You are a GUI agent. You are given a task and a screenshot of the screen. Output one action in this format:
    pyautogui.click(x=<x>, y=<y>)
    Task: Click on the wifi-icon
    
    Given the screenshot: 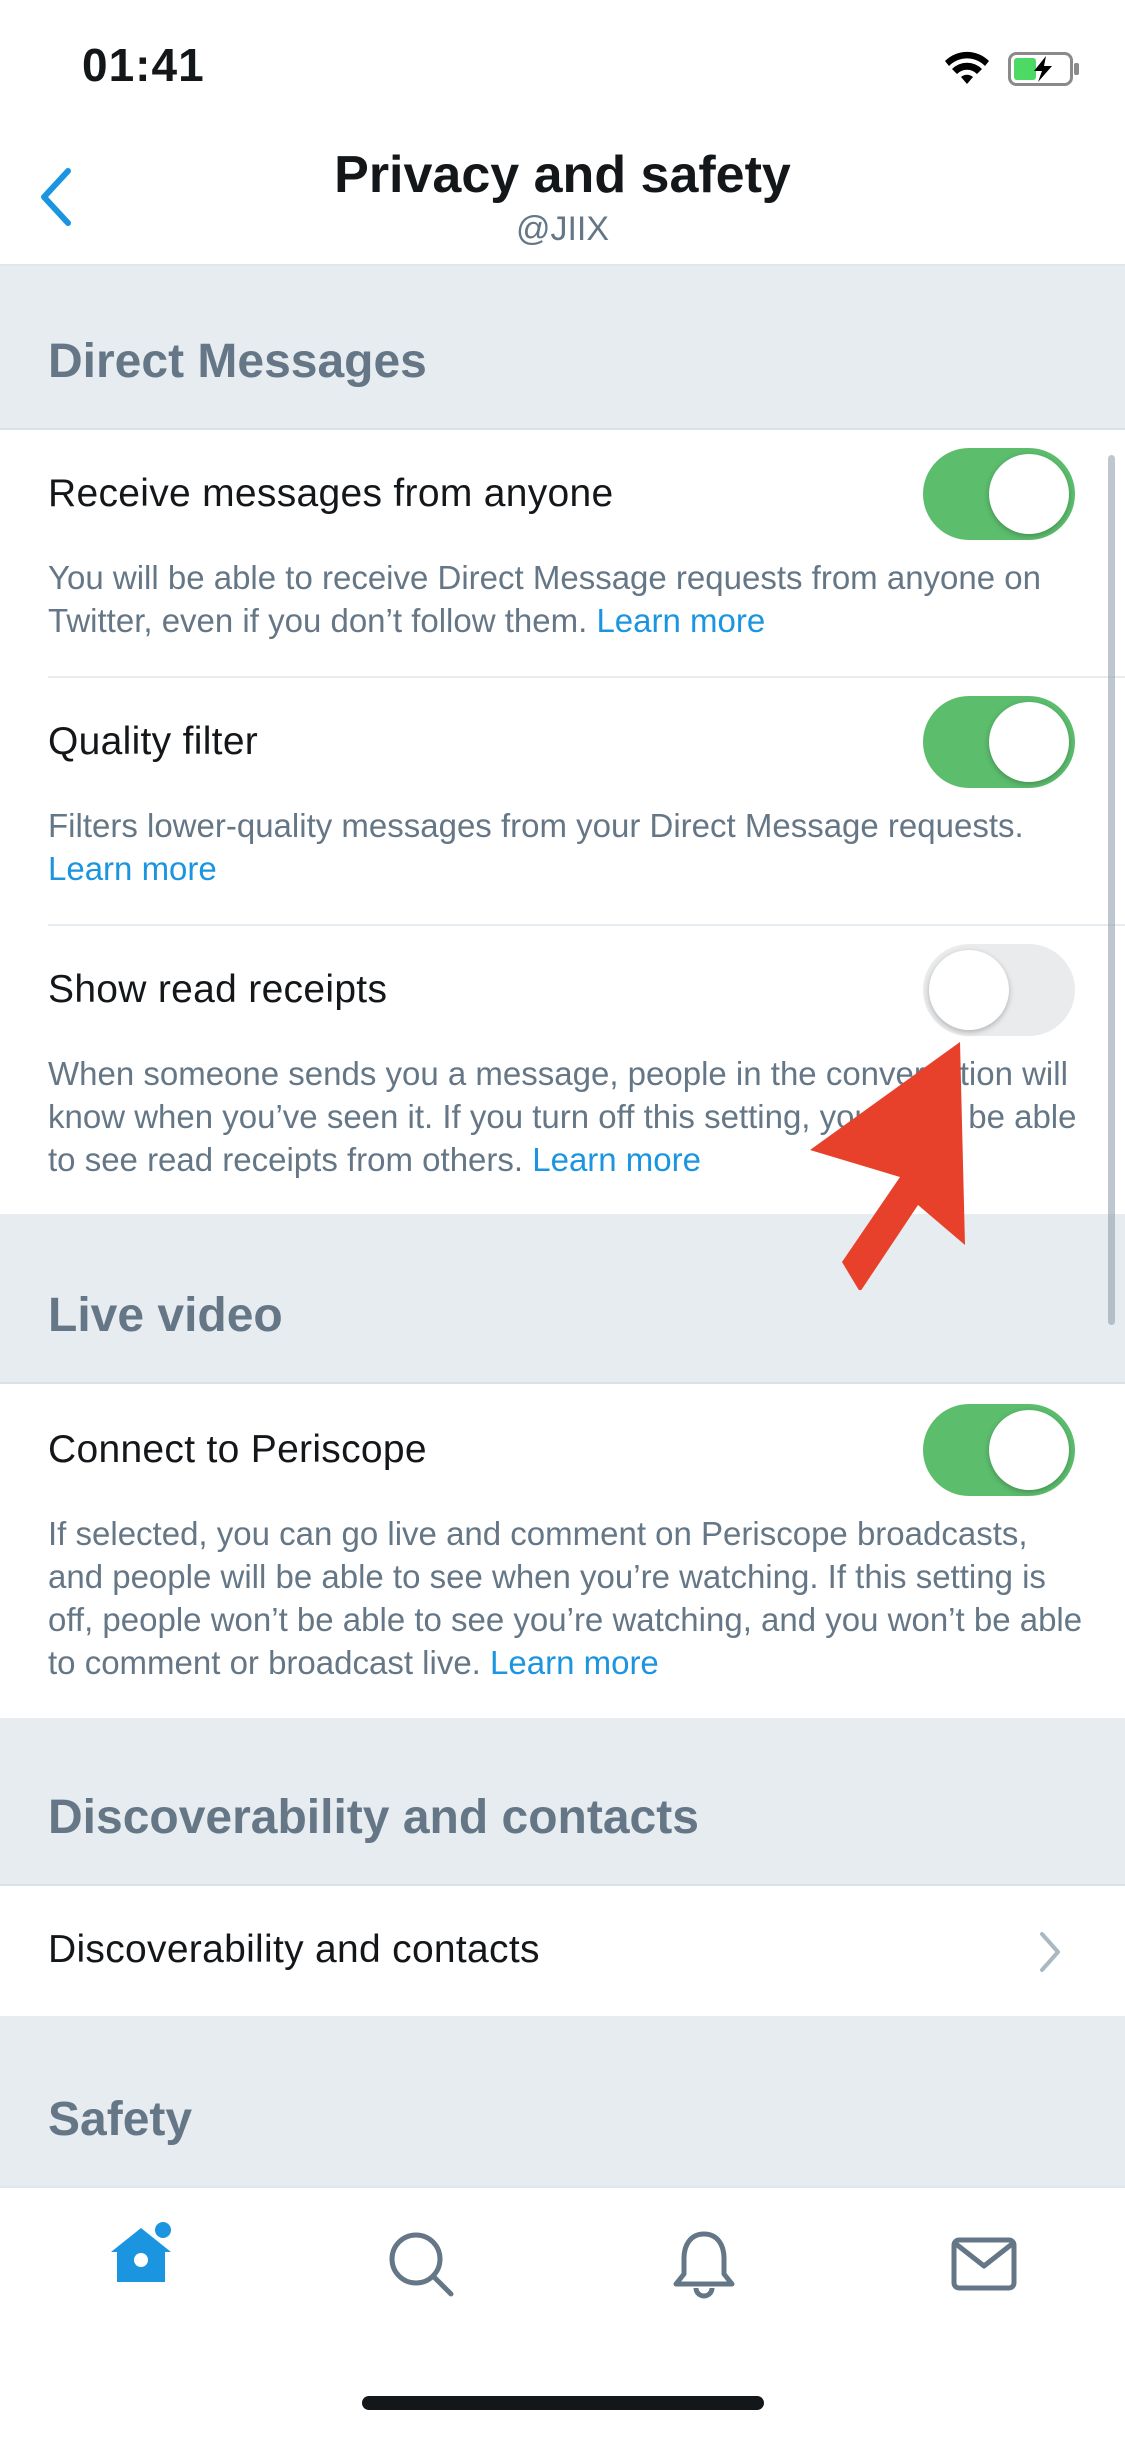 What is the action you would take?
    pyautogui.click(x=967, y=67)
    